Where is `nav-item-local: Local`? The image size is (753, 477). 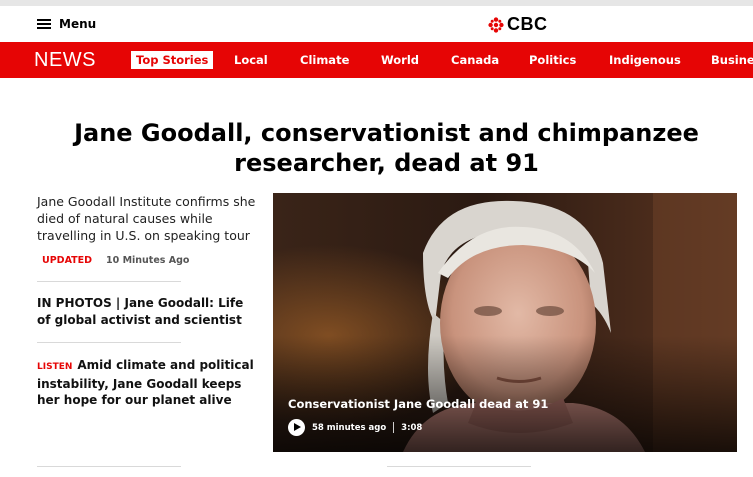 nav-item-local: Local is located at coordinates (251, 60).